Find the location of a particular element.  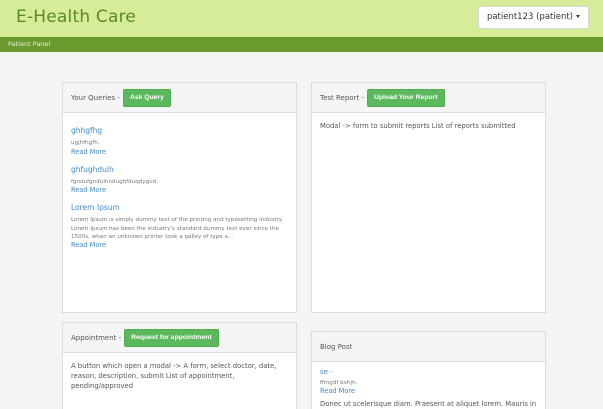

query-title: ghhgfhg is located at coordinates (179, 130).